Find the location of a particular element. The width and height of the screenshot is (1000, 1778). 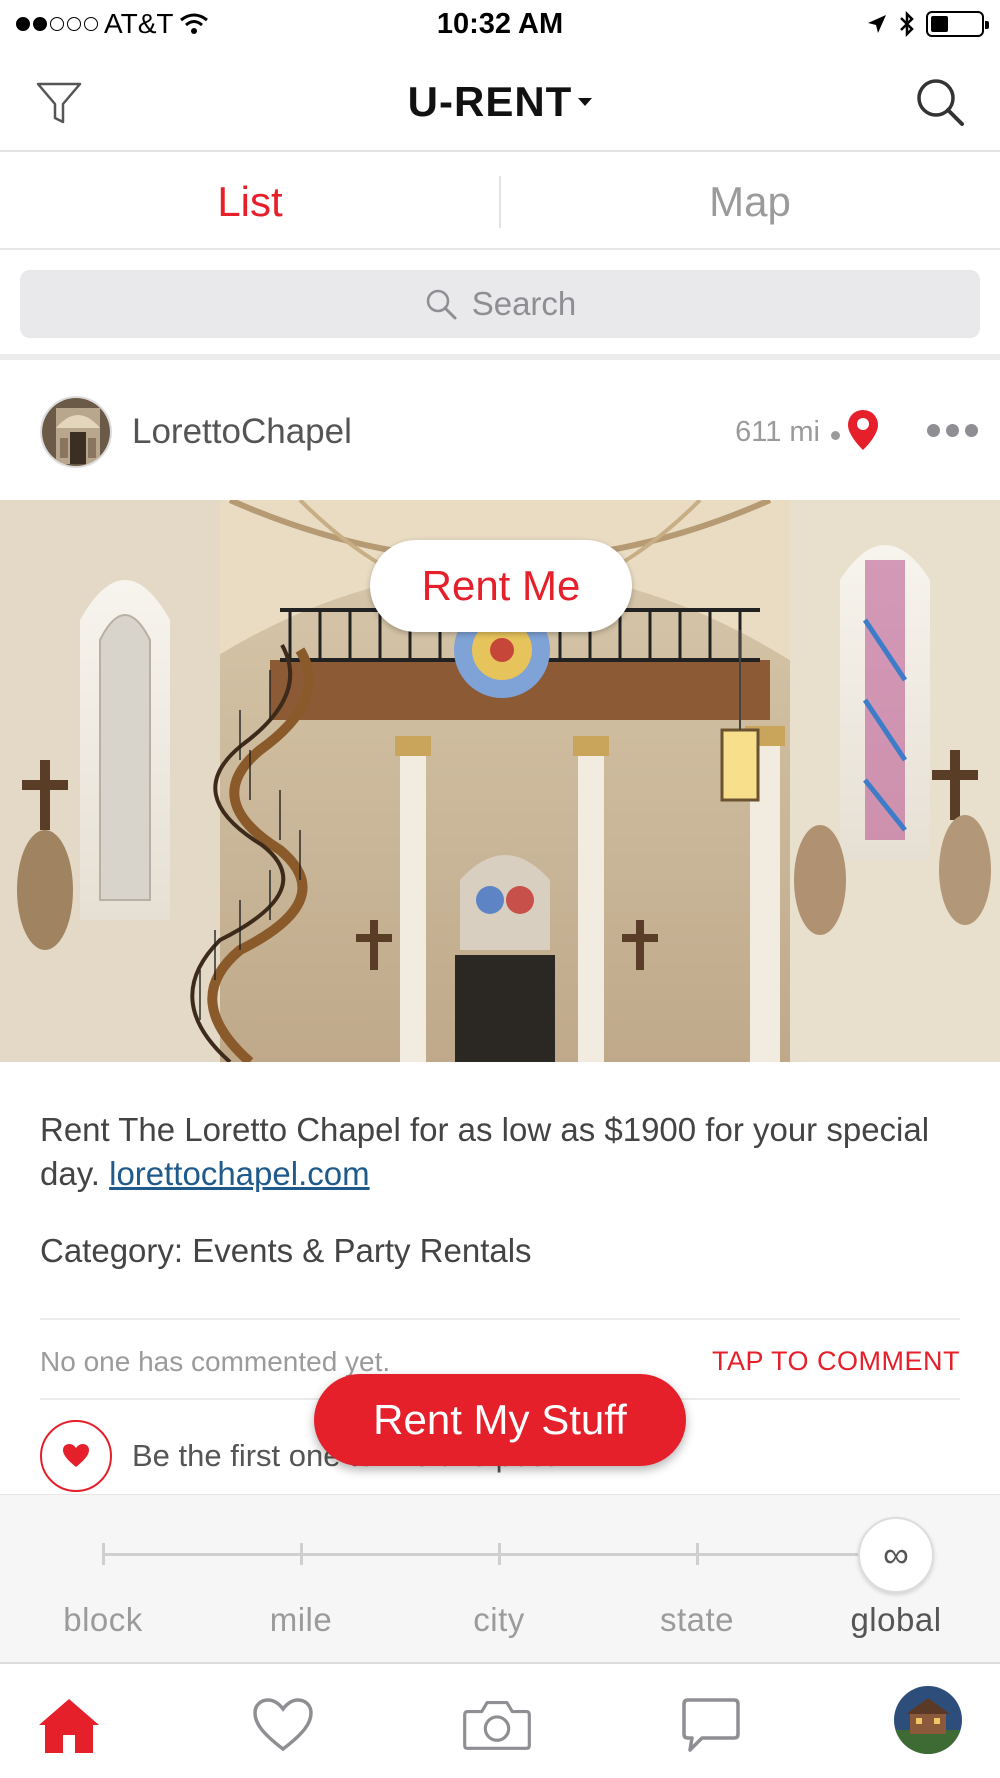

tab-list: List is located at coordinates (250, 202).